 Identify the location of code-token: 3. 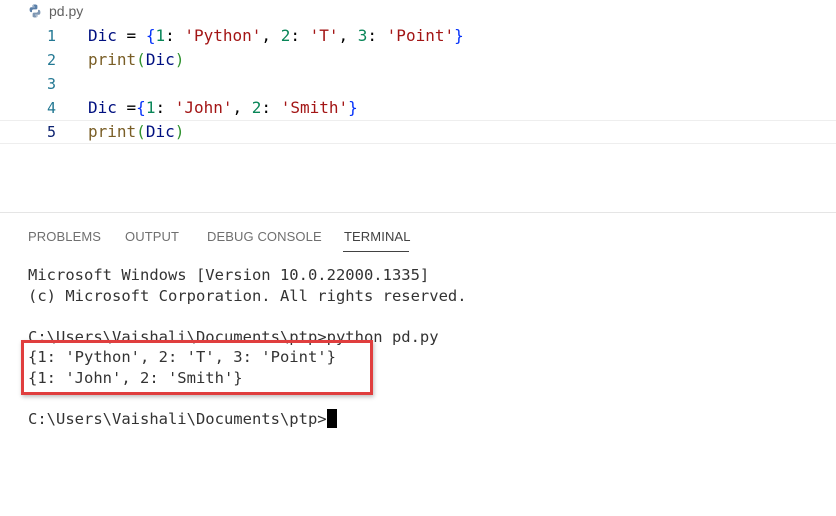
(362, 35).